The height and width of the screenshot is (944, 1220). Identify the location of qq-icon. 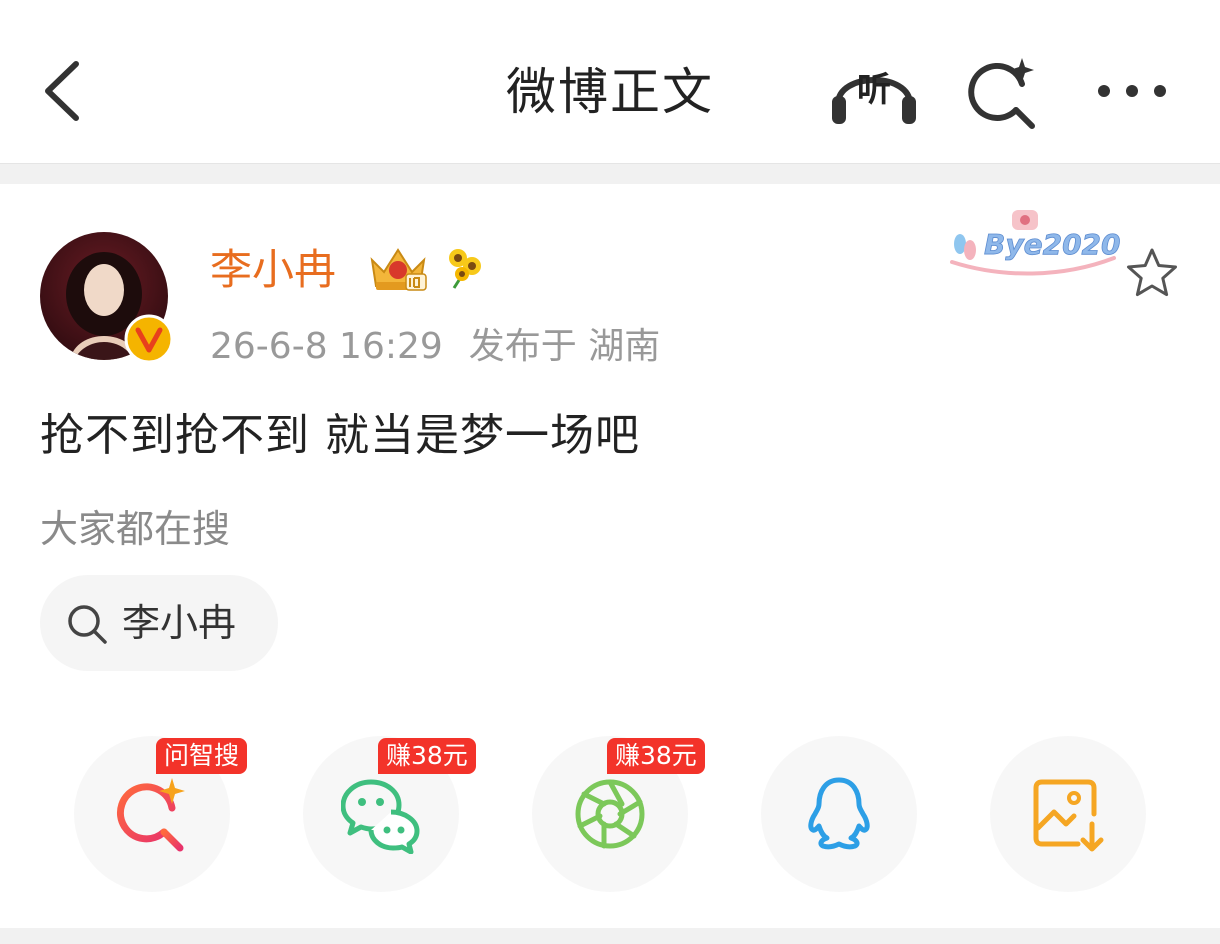
(839, 813).